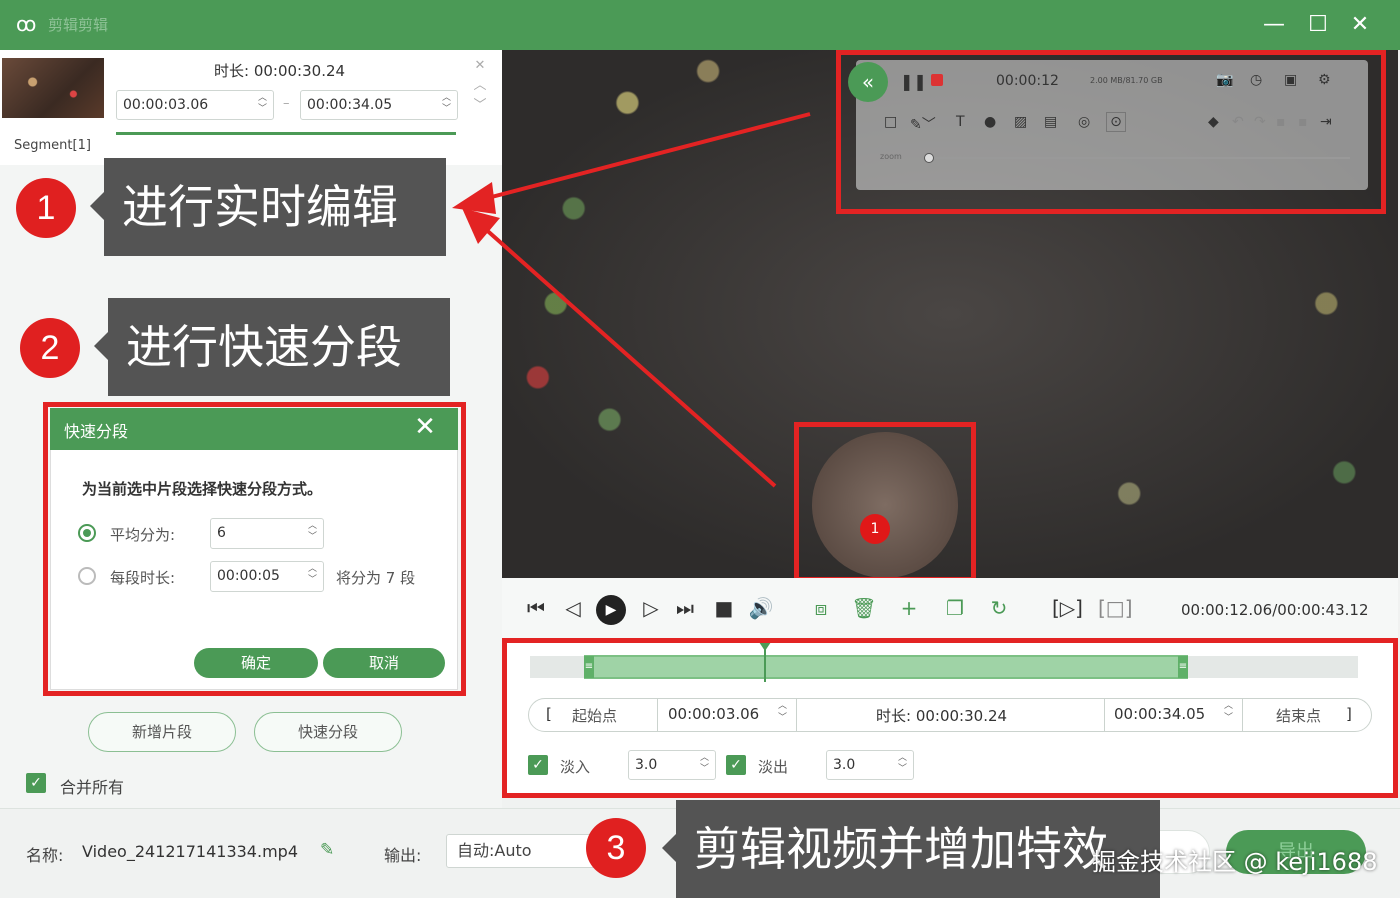  What do you see at coordinates (1275, 610) in the screenshot?
I see `time-readout: 00:00:12.06/00:00:43.12` at bounding box center [1275, 610].